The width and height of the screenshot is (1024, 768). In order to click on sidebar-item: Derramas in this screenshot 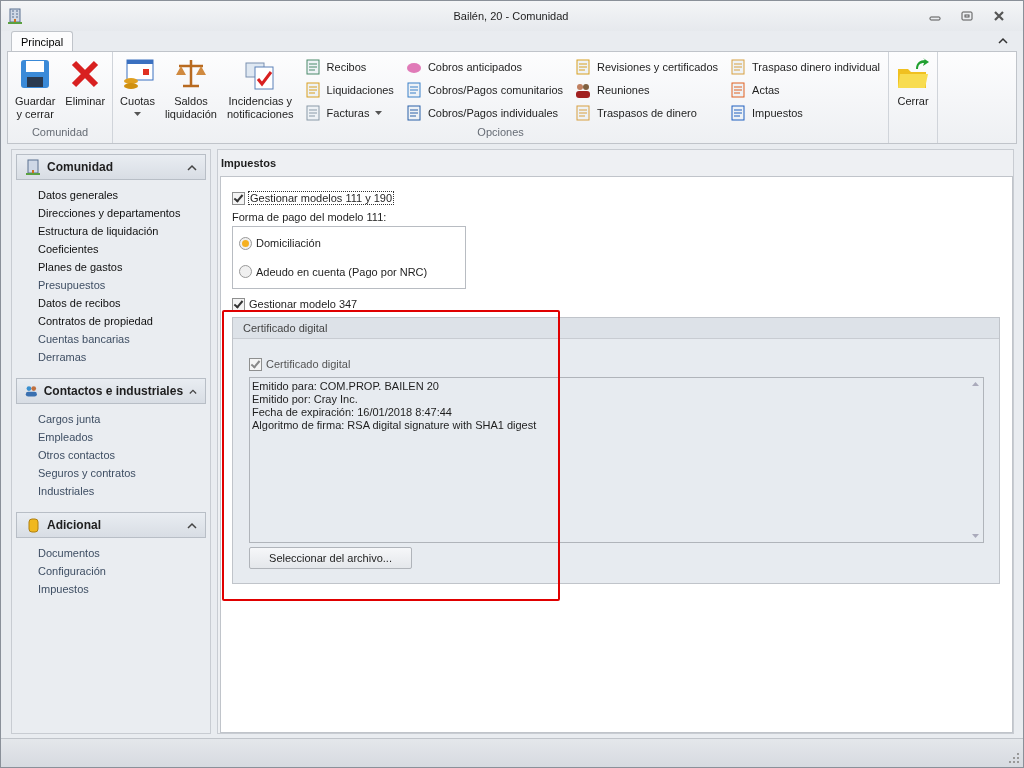, I will do `click(62, 357)`.